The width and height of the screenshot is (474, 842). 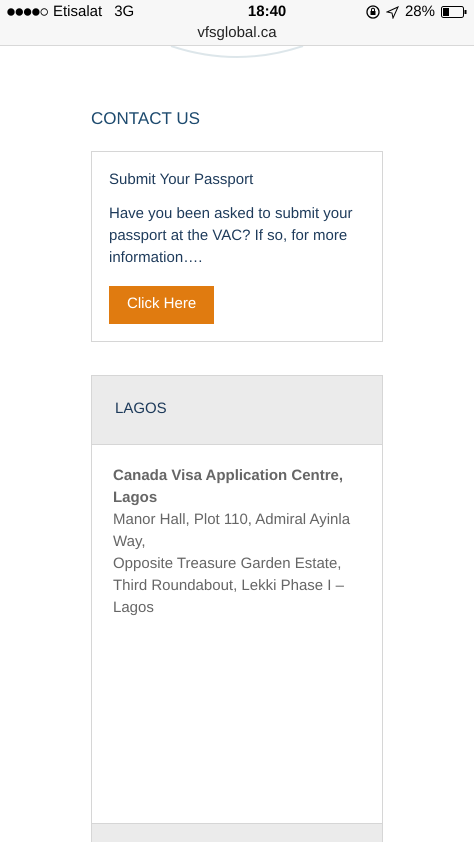 I want to click on office-name: Canada Visa Application Centre, Lagos, so click(x=228, y=487).